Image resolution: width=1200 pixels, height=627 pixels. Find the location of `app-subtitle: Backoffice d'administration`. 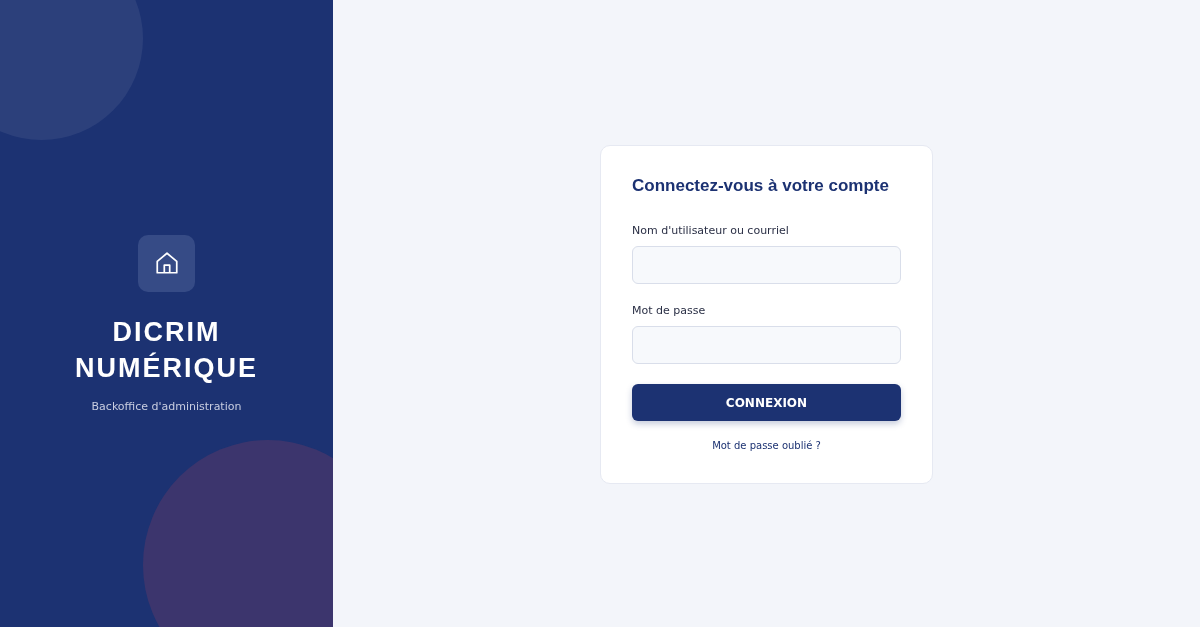

app-subtitle: Backoffice d'administration is located at coordinates (166, 406).